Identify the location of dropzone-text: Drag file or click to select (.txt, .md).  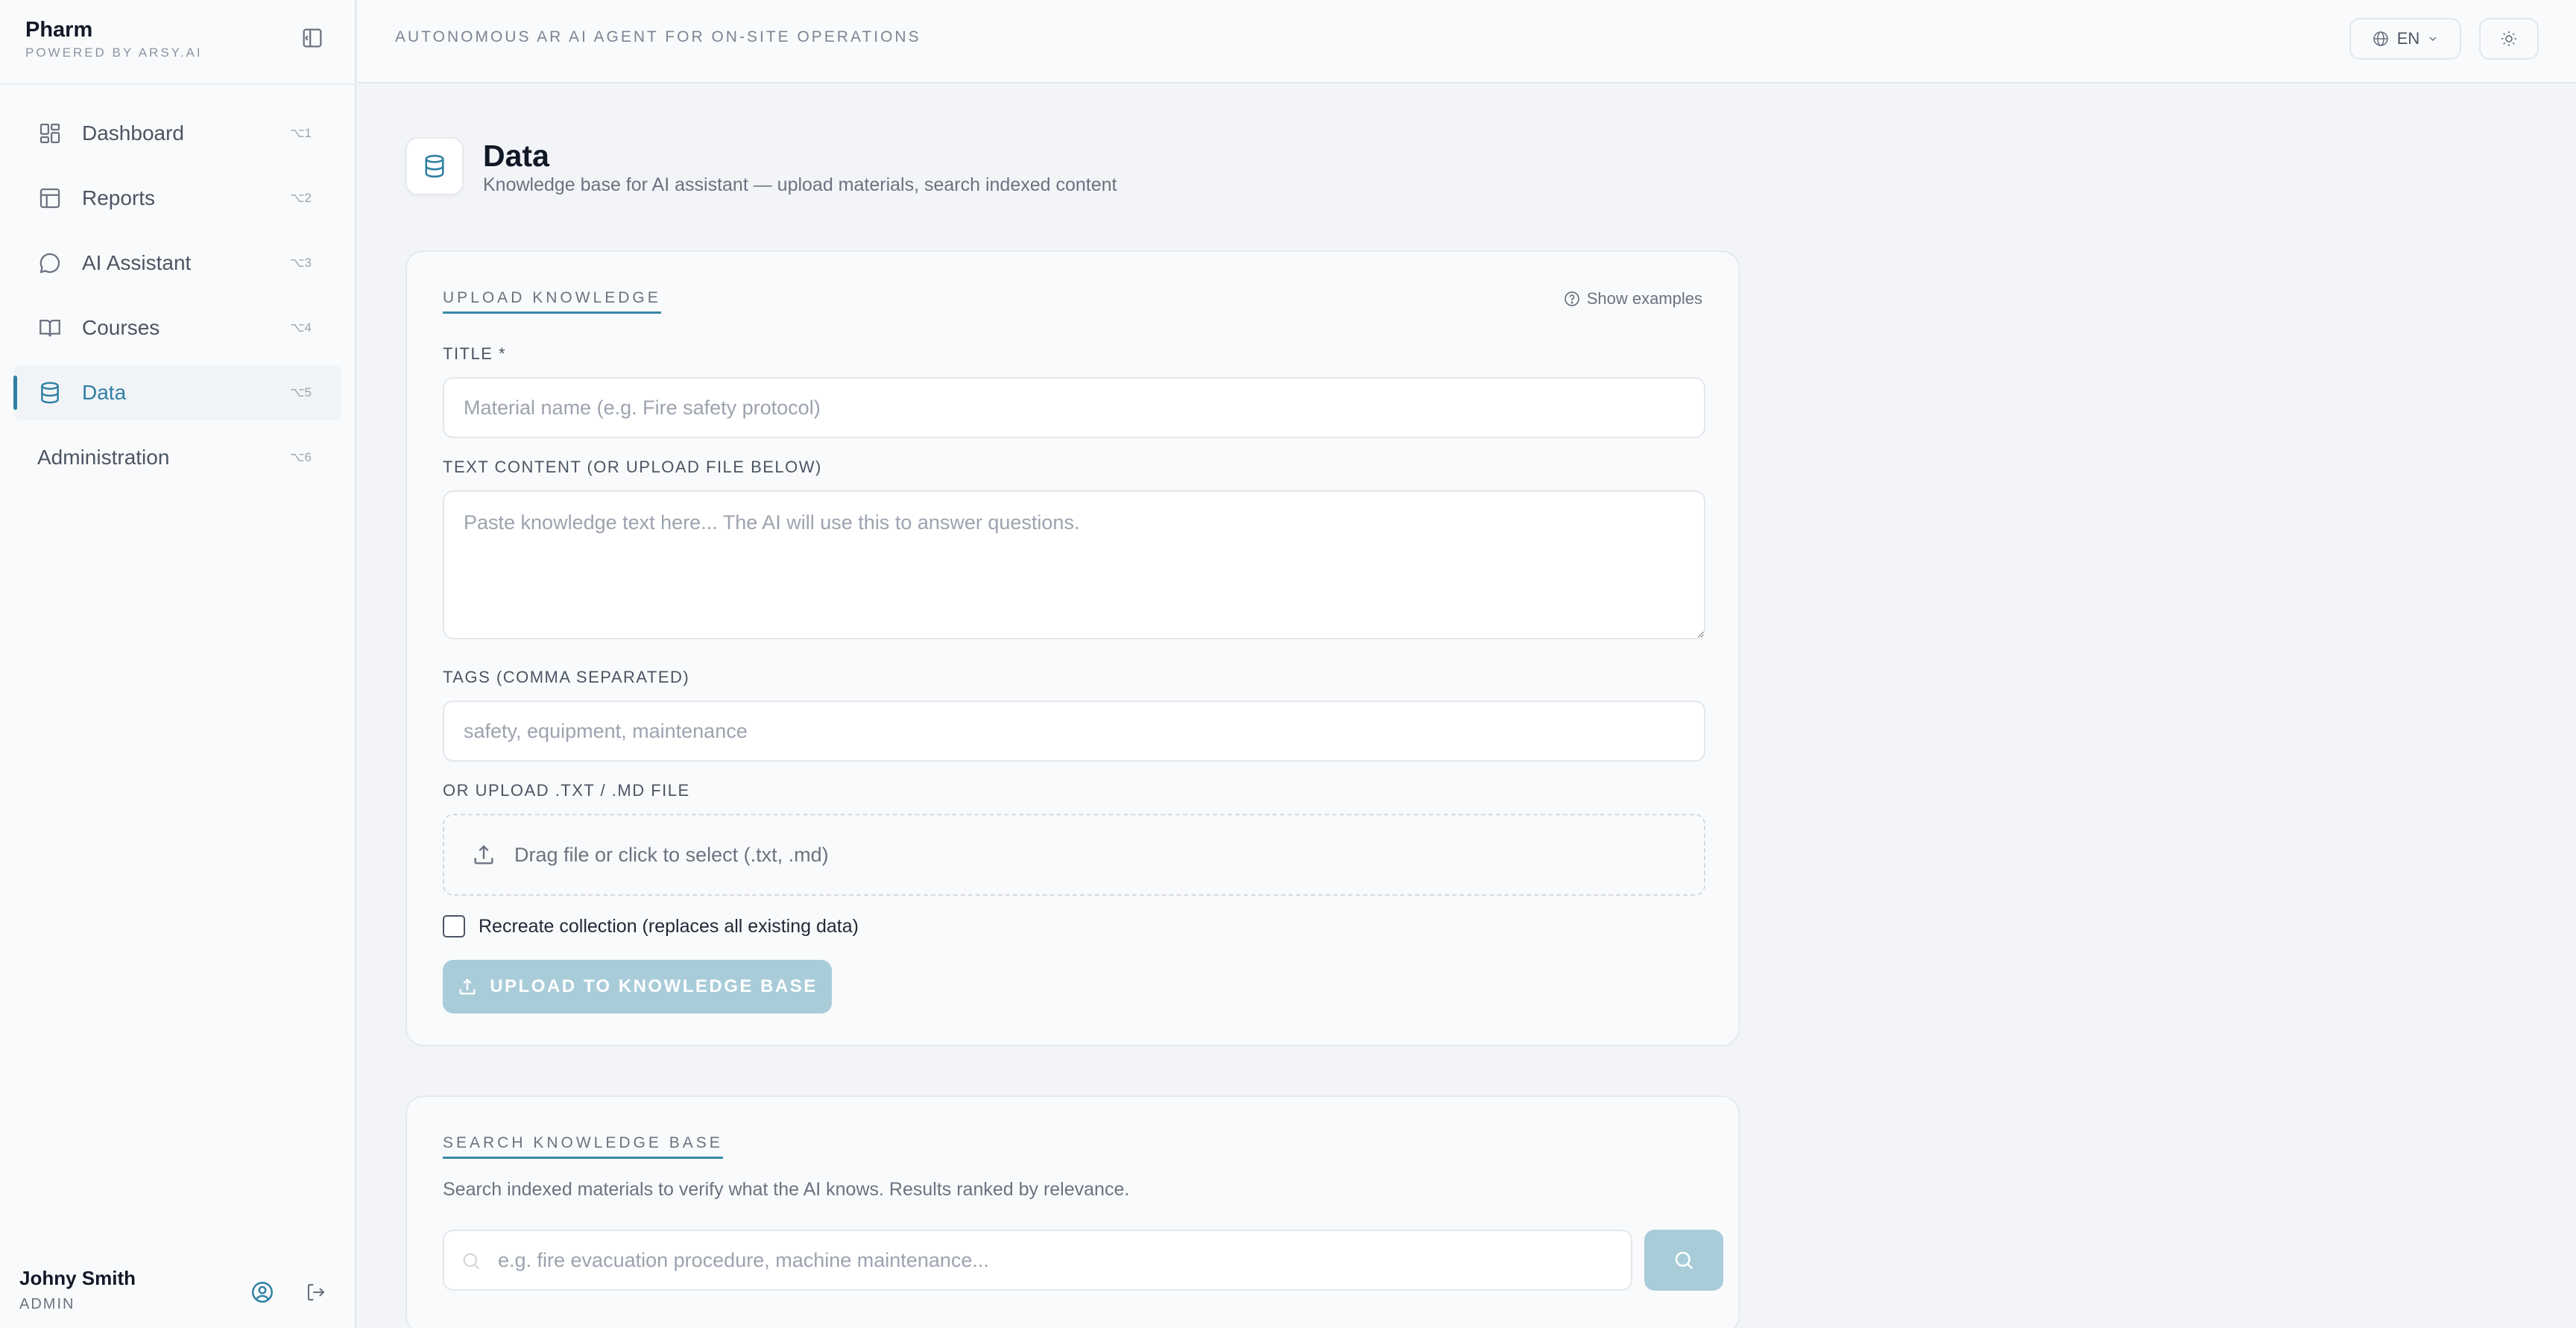
(671, 854).